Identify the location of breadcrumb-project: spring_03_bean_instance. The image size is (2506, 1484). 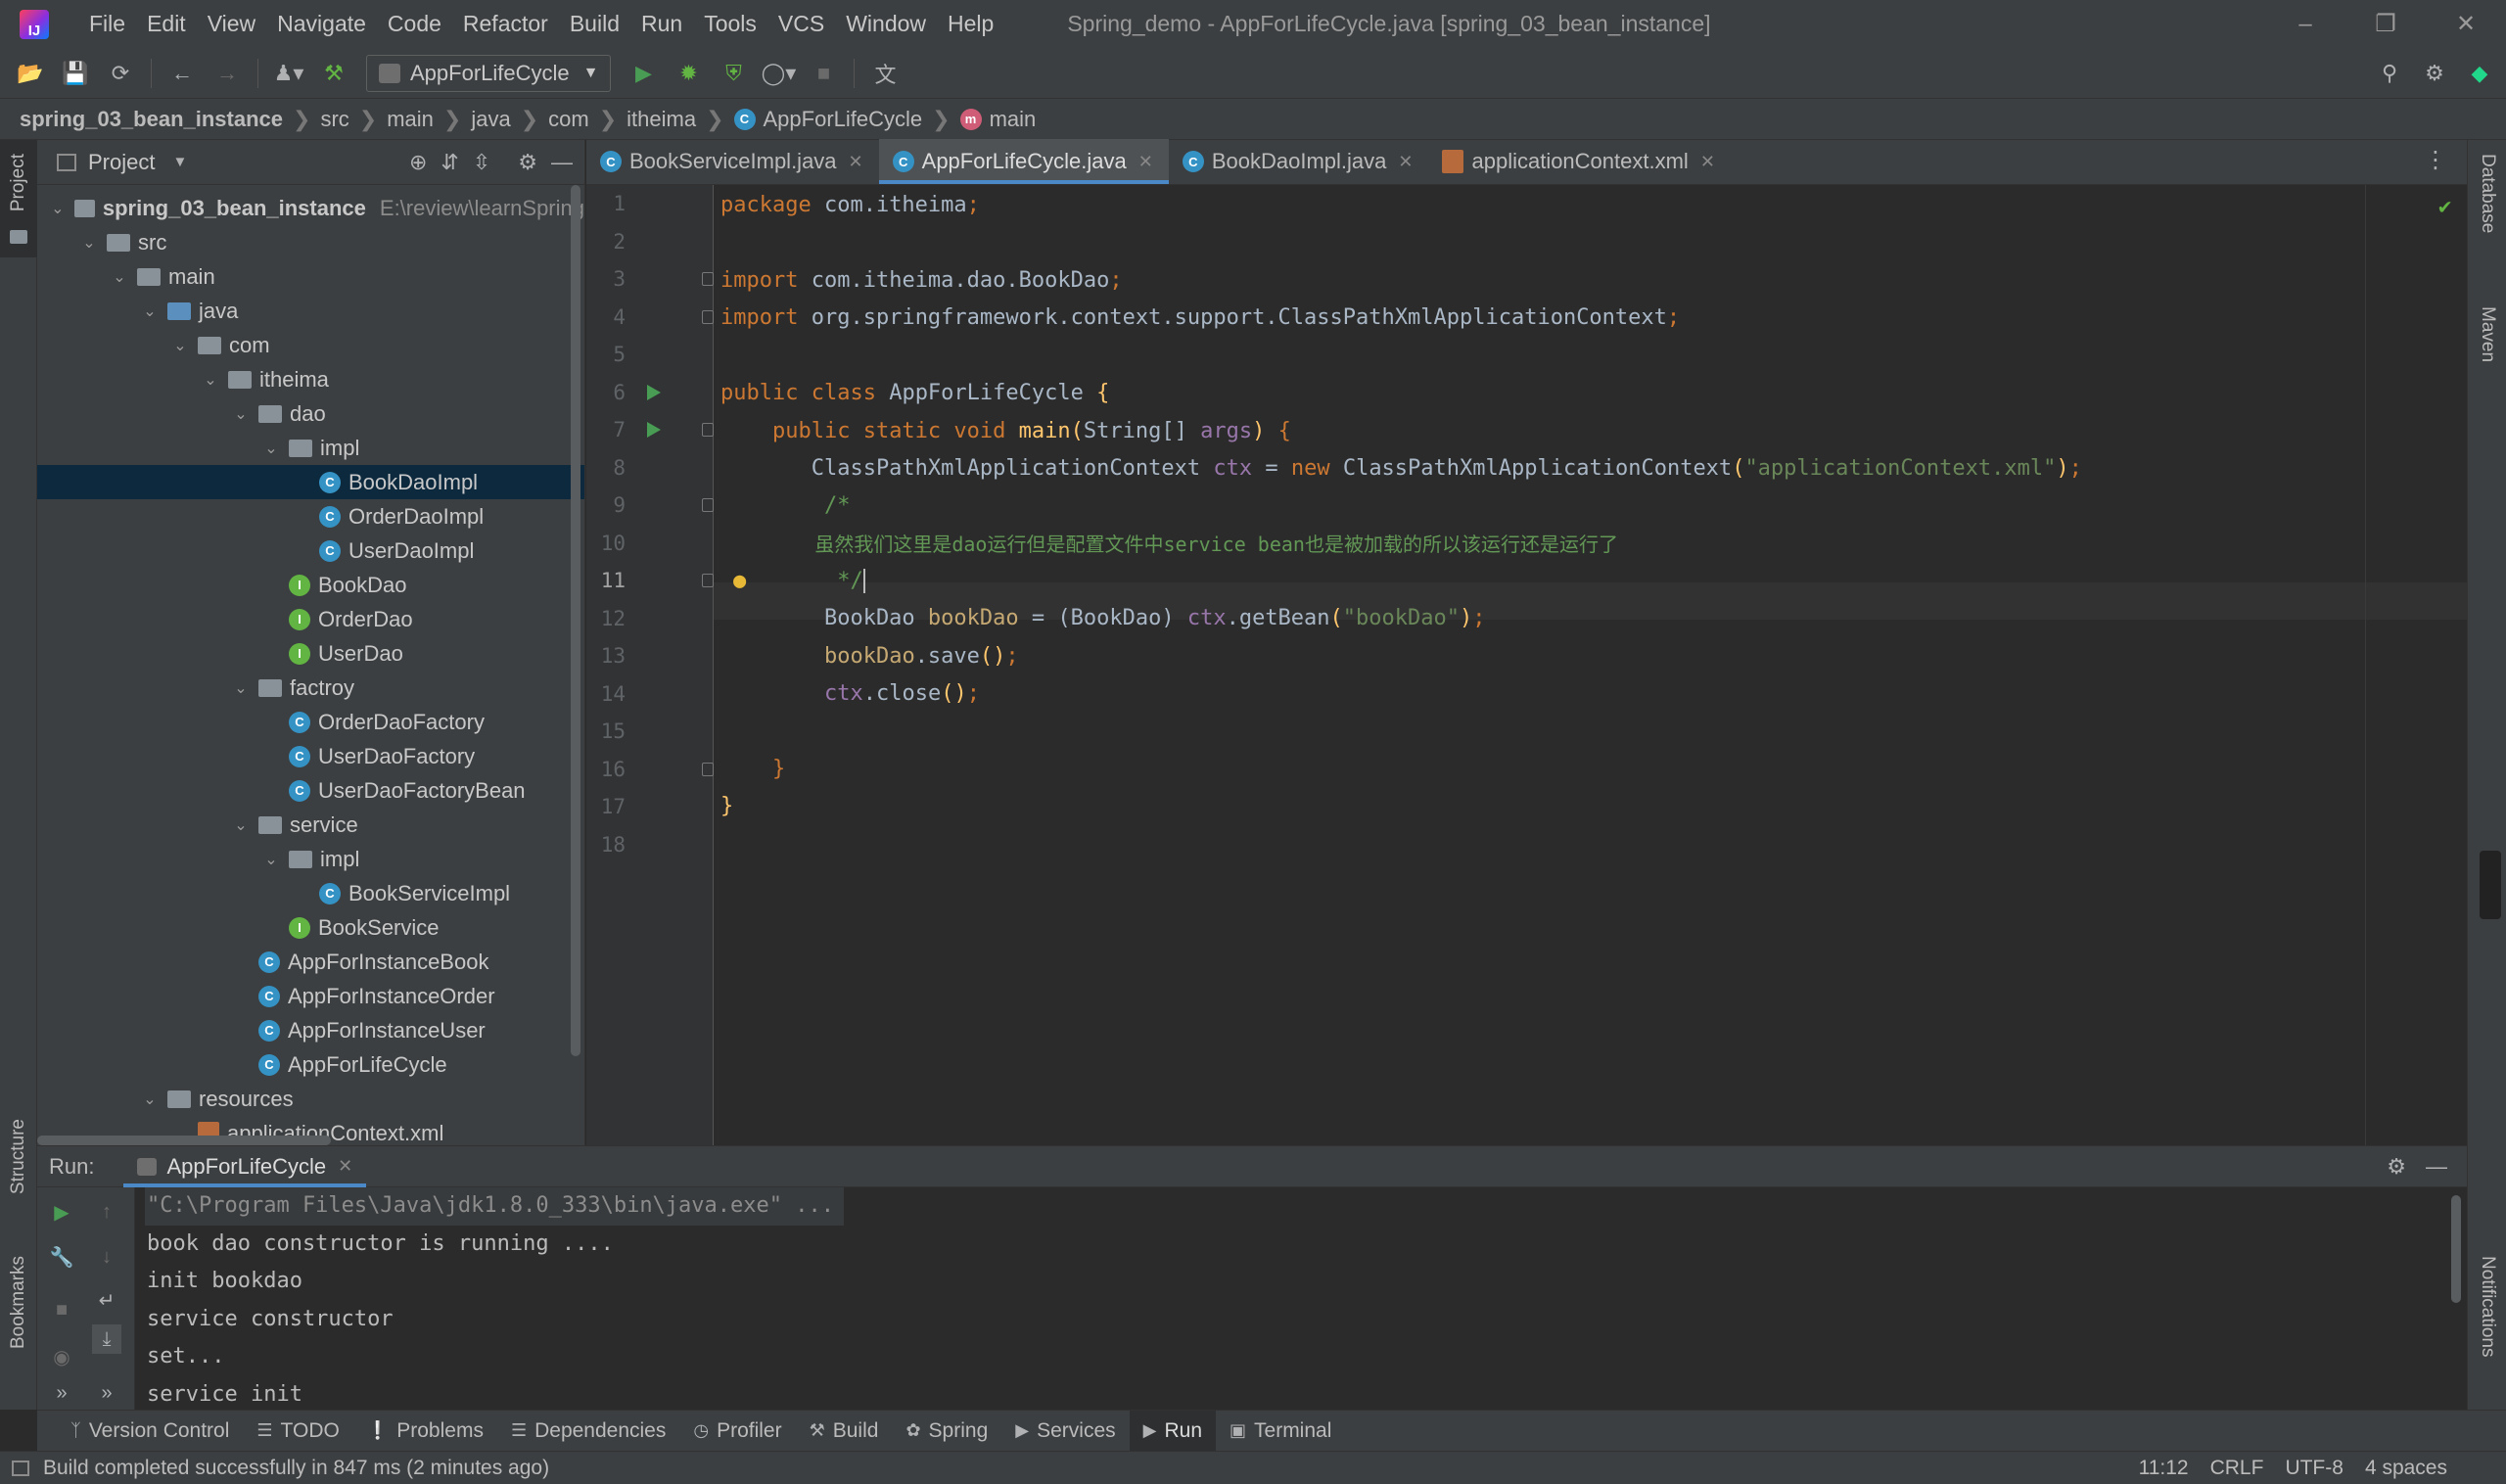
(151, 119).